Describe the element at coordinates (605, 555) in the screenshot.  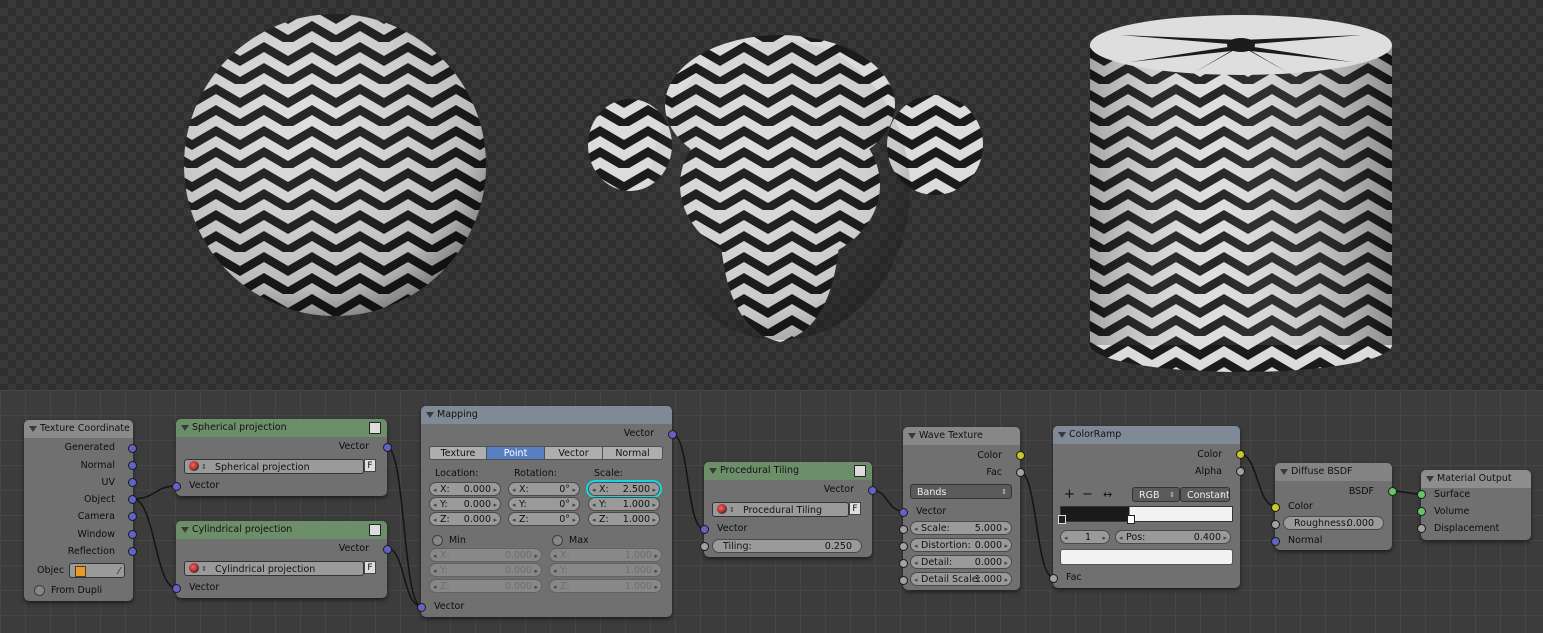
I see `max-x-field: ◂ X: 1.000 ▸` at that location.